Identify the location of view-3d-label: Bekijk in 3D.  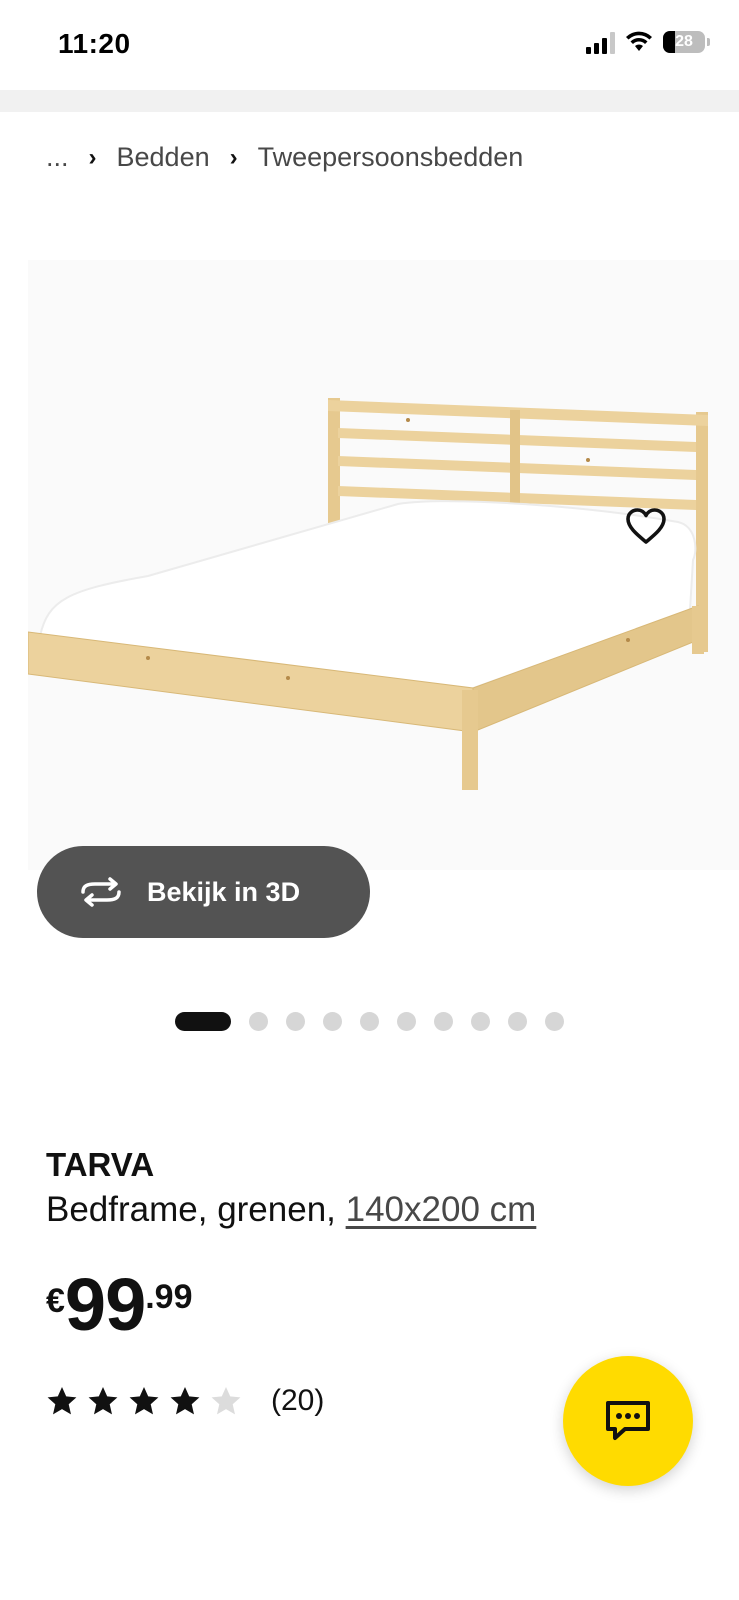
(224, 891).